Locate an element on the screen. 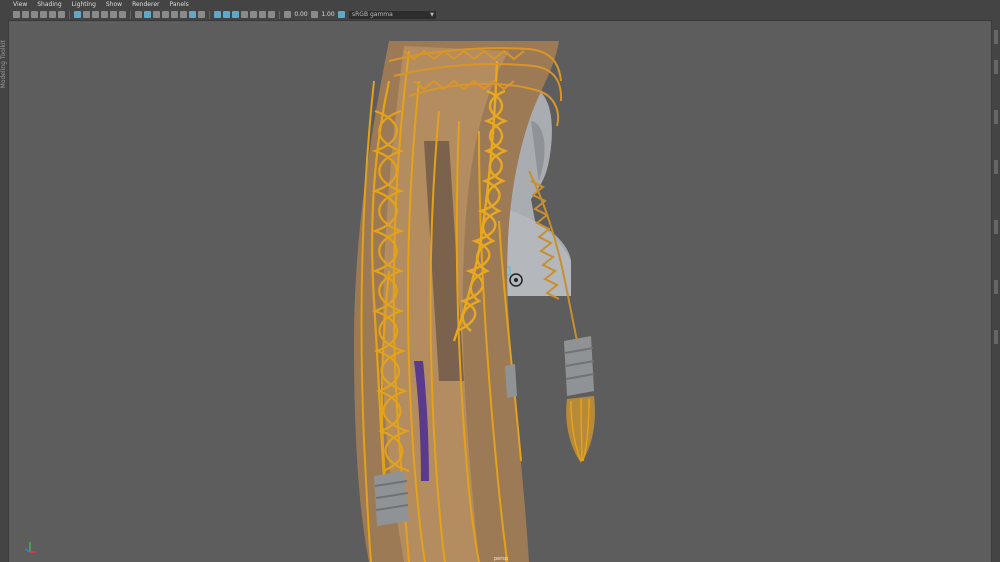 This screenshot has height=562, width=1000. motion-blur-icon is located at coordinates (201, 14).